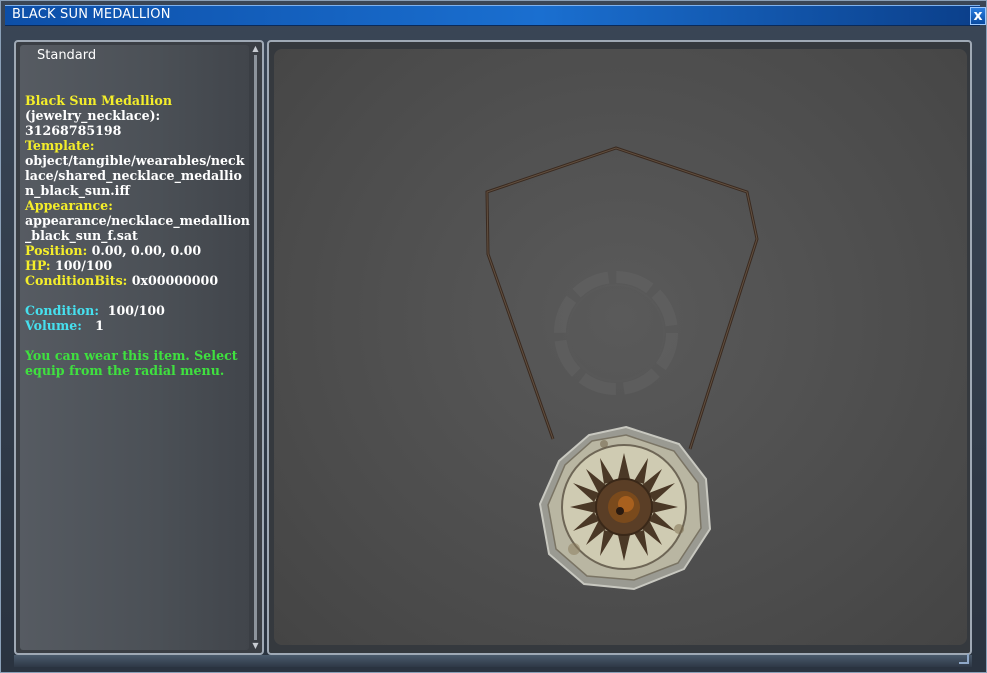  I want to click on condition-label: Condition:, so click(62, 310).